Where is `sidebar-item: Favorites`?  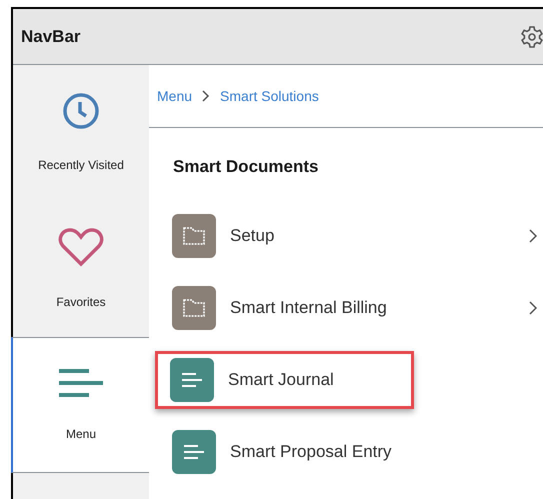
sidebar-item: Favorites is located at coordinates (81, 269).